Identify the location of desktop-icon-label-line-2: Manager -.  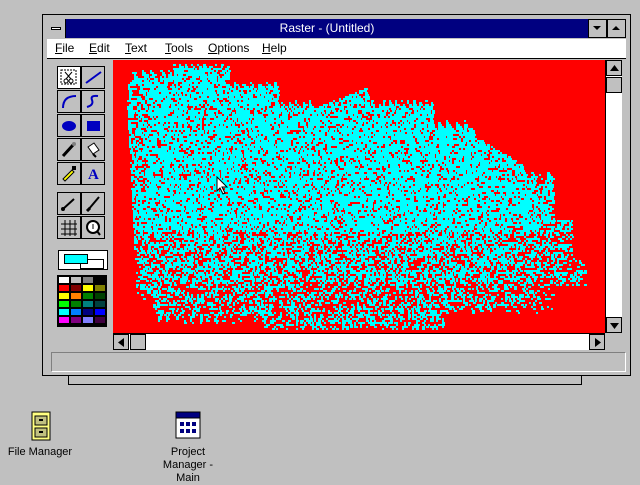
(188, 465).